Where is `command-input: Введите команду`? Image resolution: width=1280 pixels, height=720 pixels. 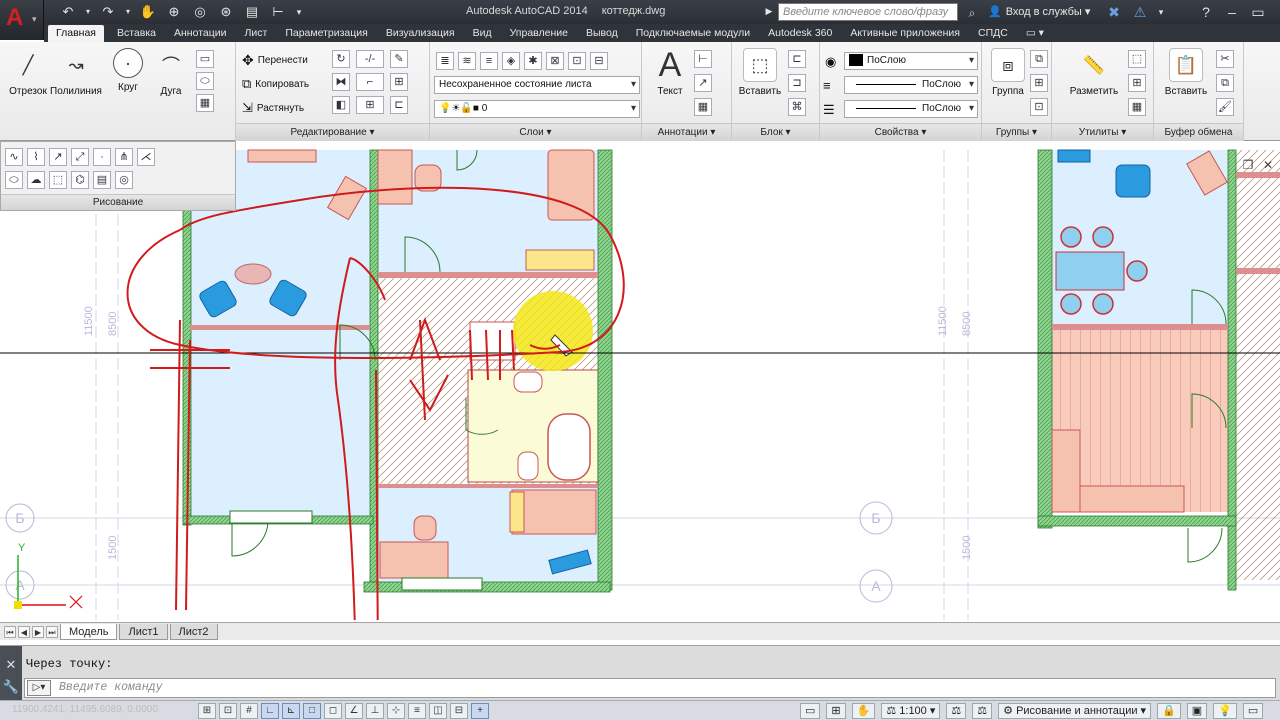
command-input: Введите команду is located at coordinates (650, 688).